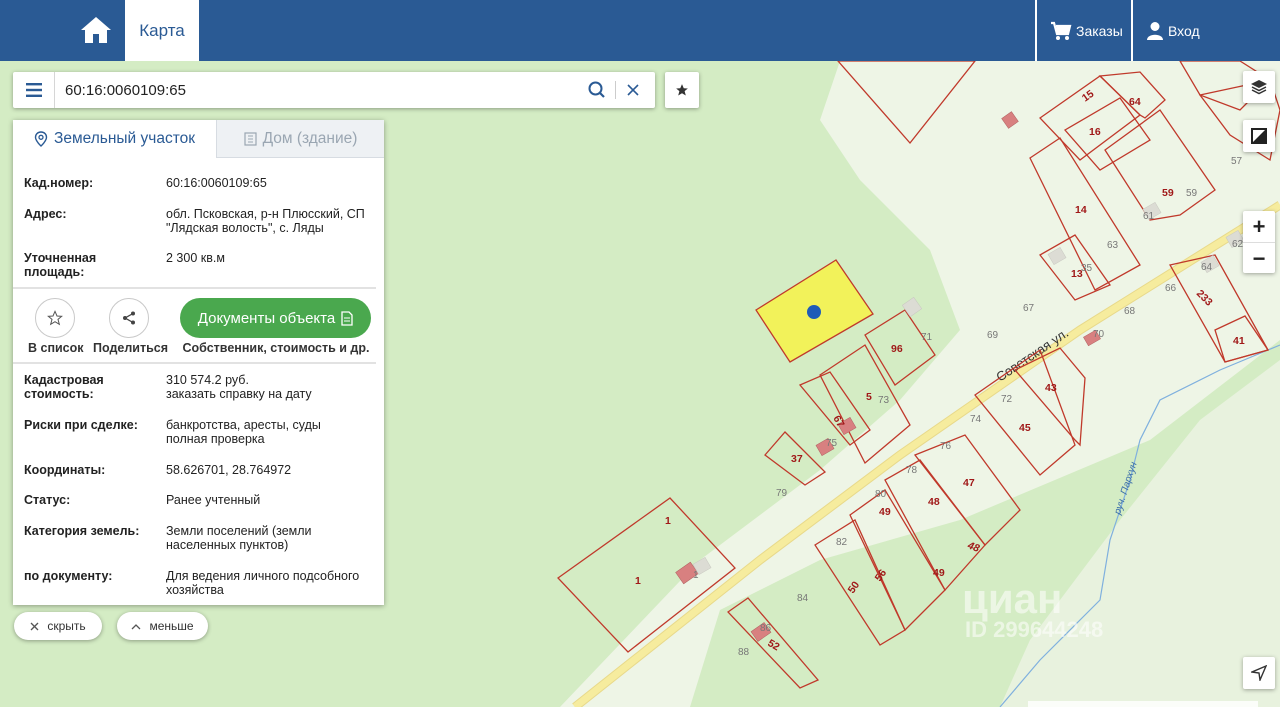 The image size is (1280, 707). I want to click on building-icon, so click(250, 138).